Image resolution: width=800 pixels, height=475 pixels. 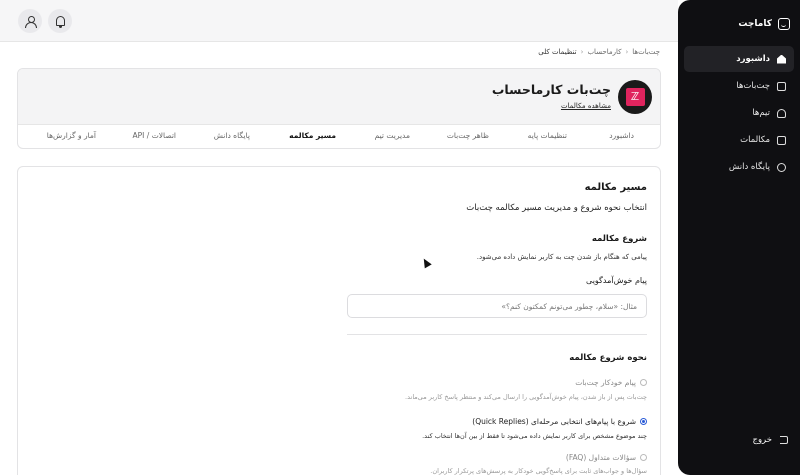 I want to click on breadcrumb-item-chatbots: چت‌بات‌ها, so click(x=646, y=52).